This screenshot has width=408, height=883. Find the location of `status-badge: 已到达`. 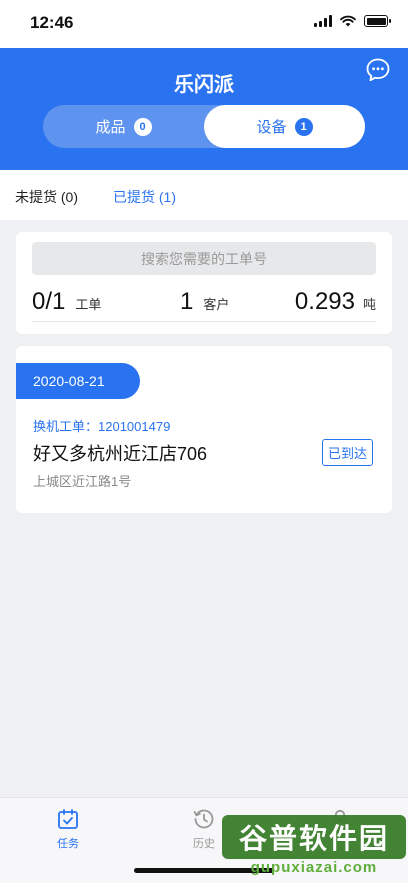

status-badge: 已到达 is located at coordinates (347, 452).